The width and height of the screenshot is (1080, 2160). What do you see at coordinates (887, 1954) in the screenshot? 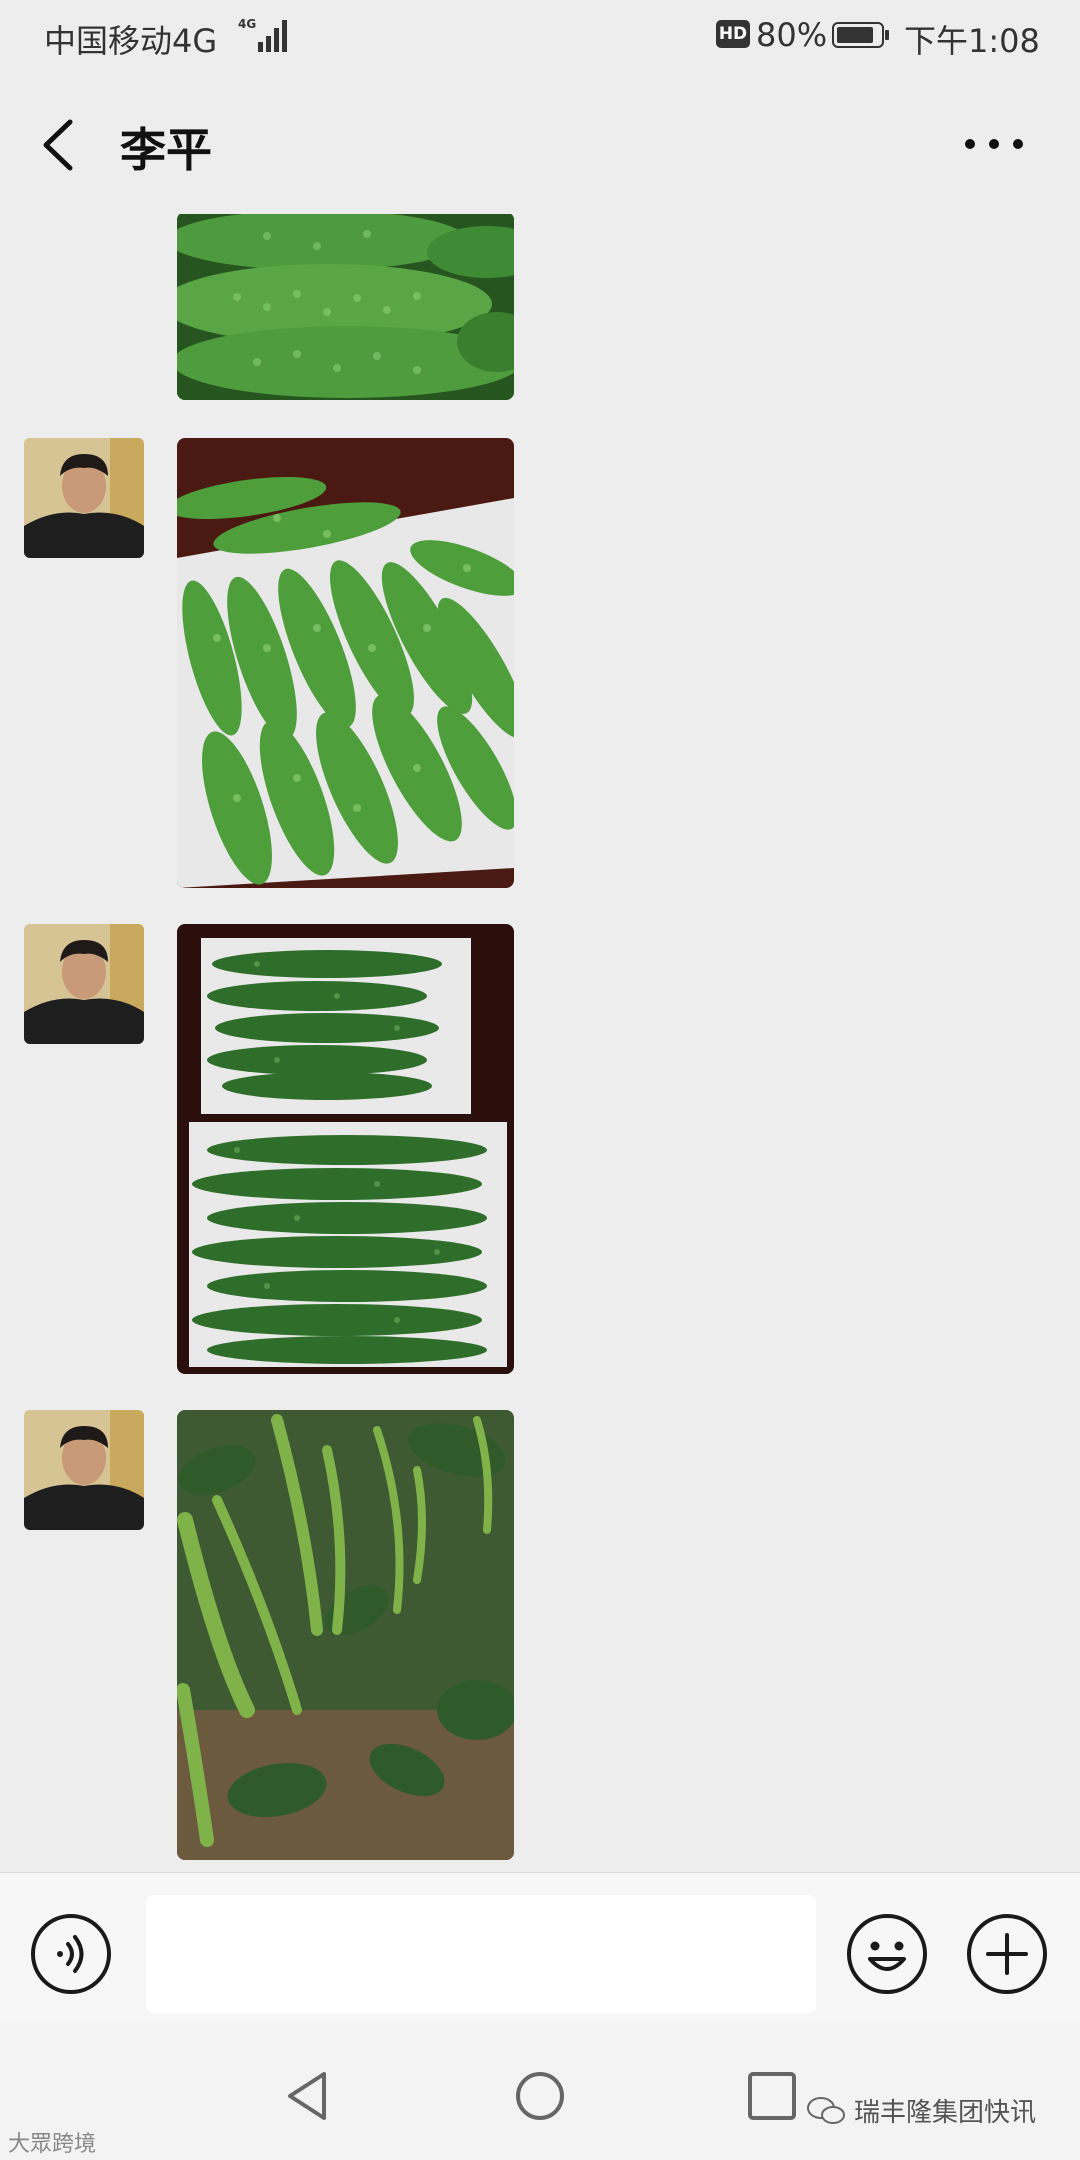
I see `emoji-icon` at bounding box center [887, 1954].